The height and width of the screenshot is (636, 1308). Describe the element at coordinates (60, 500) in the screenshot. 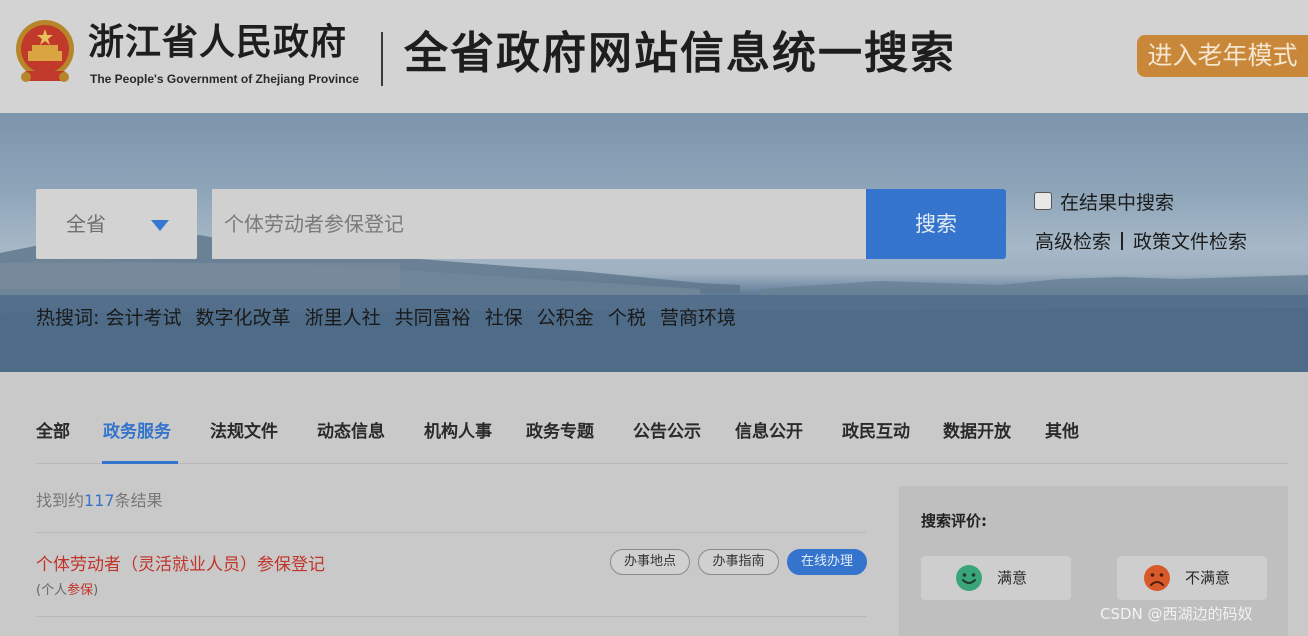

I see `result-count-prefix: 找到约` at that location.